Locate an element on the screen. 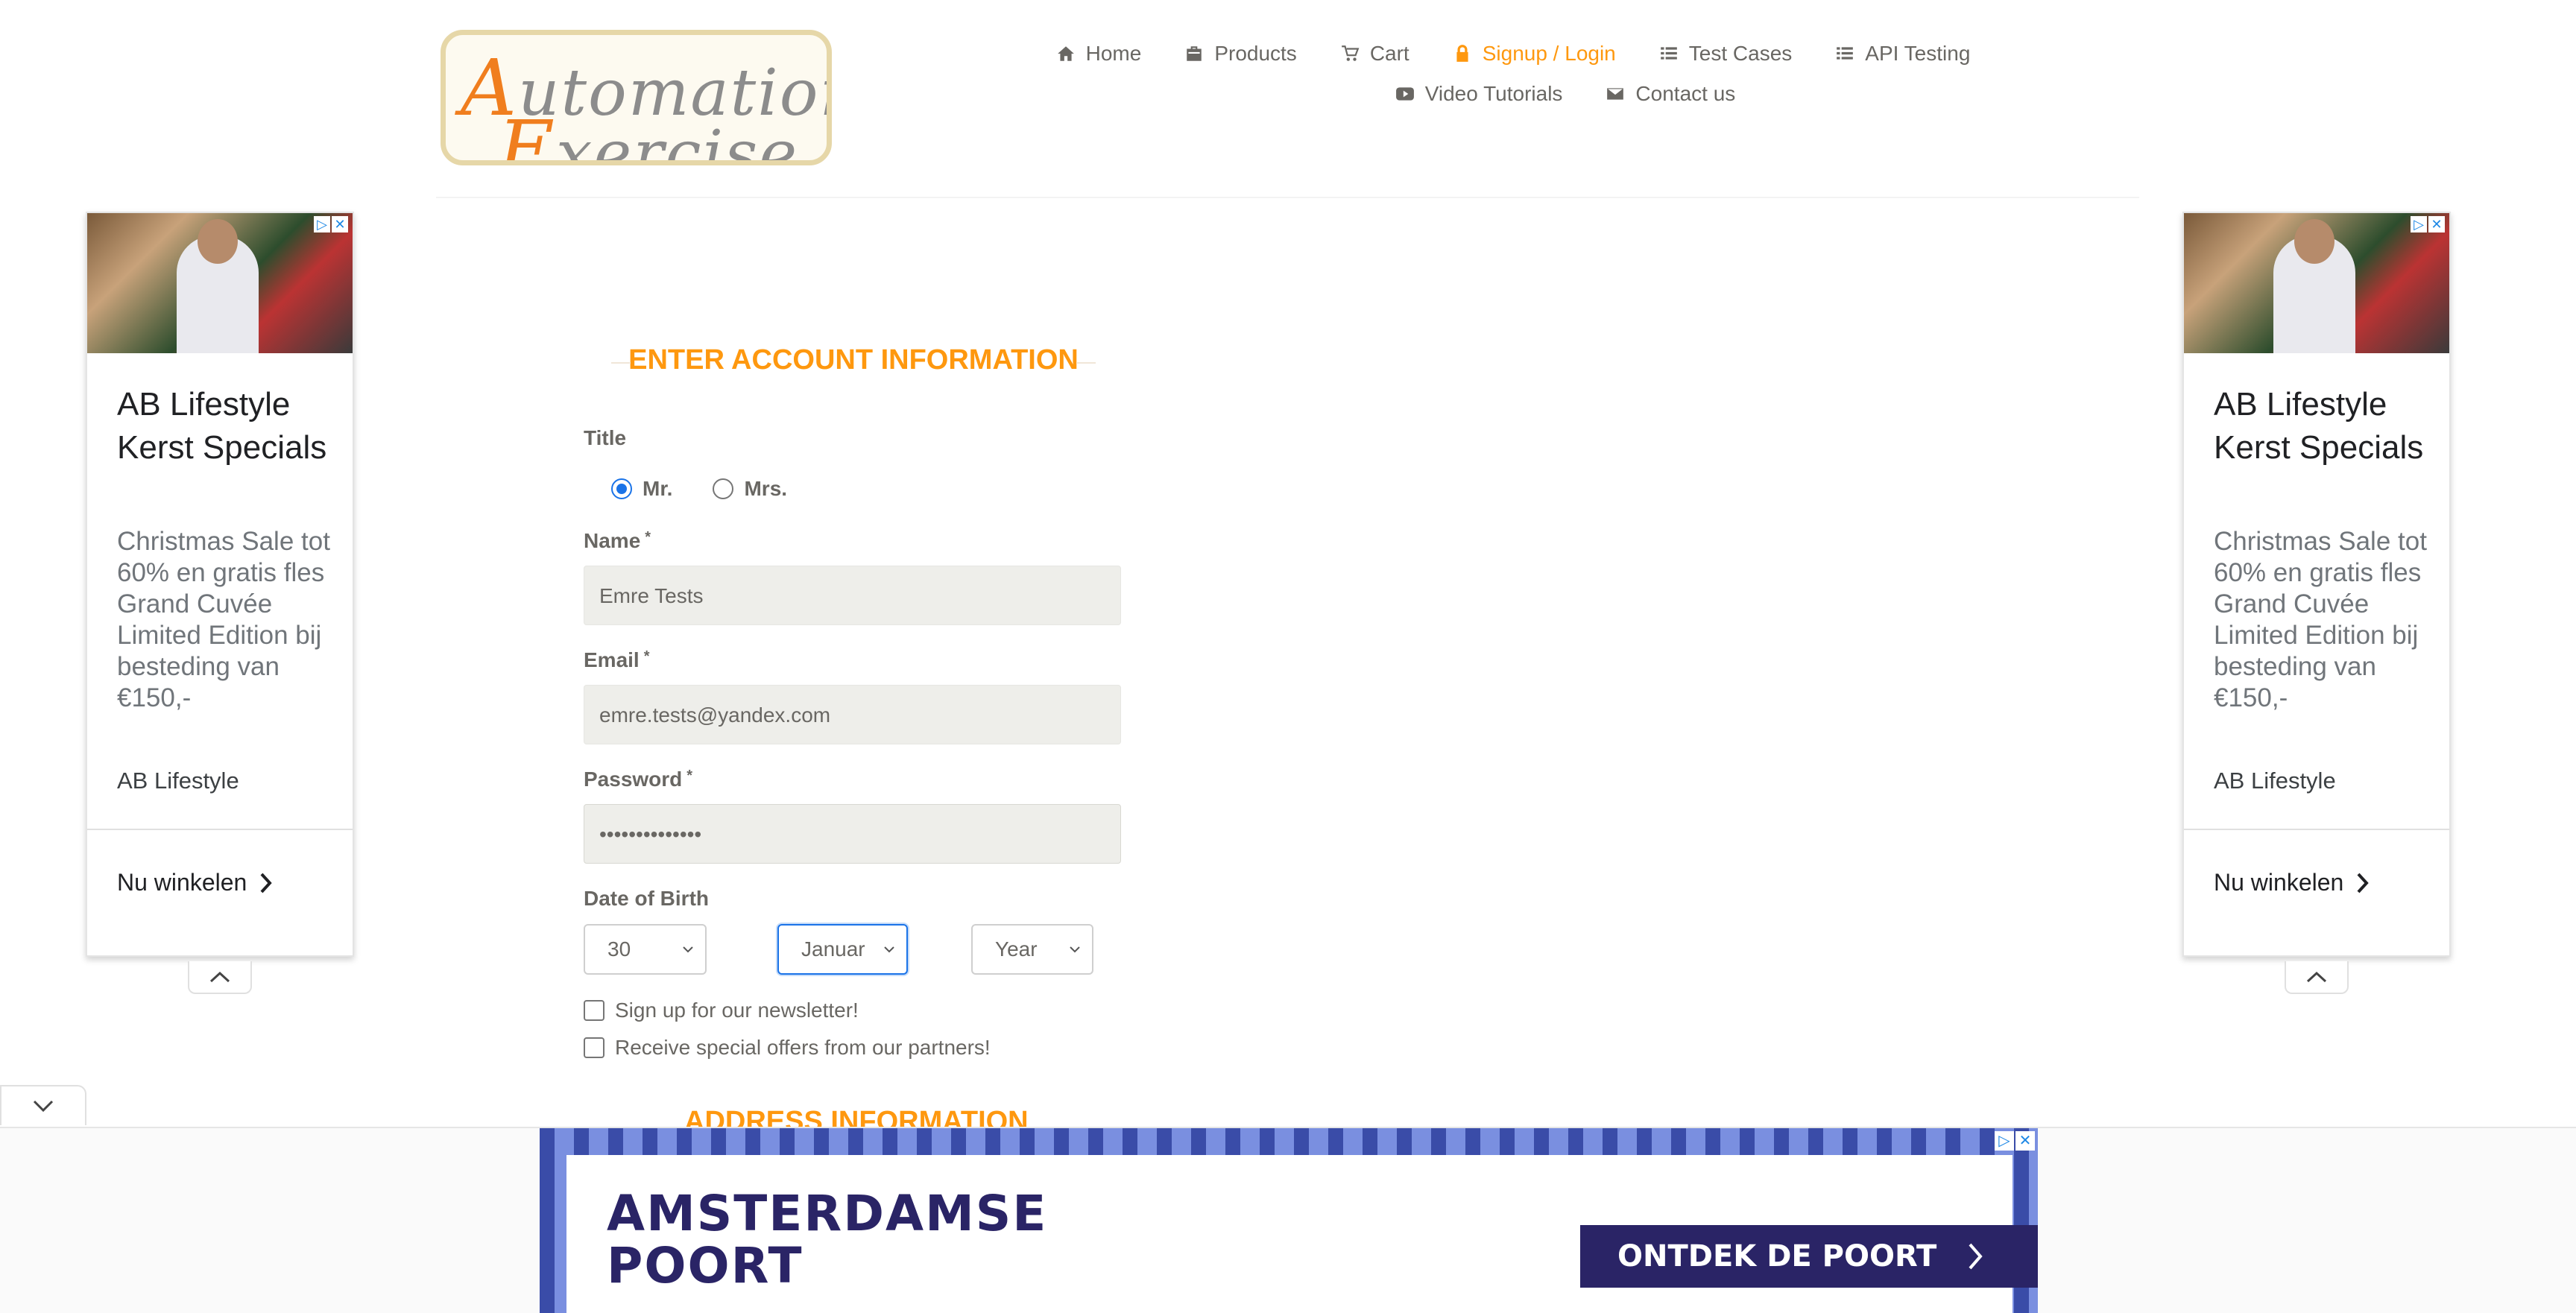 The width and height of the screenshot is (2576, 1313). banner-cta-label: ONTDEK DE POORT is located at coordinates (1777, 1257).